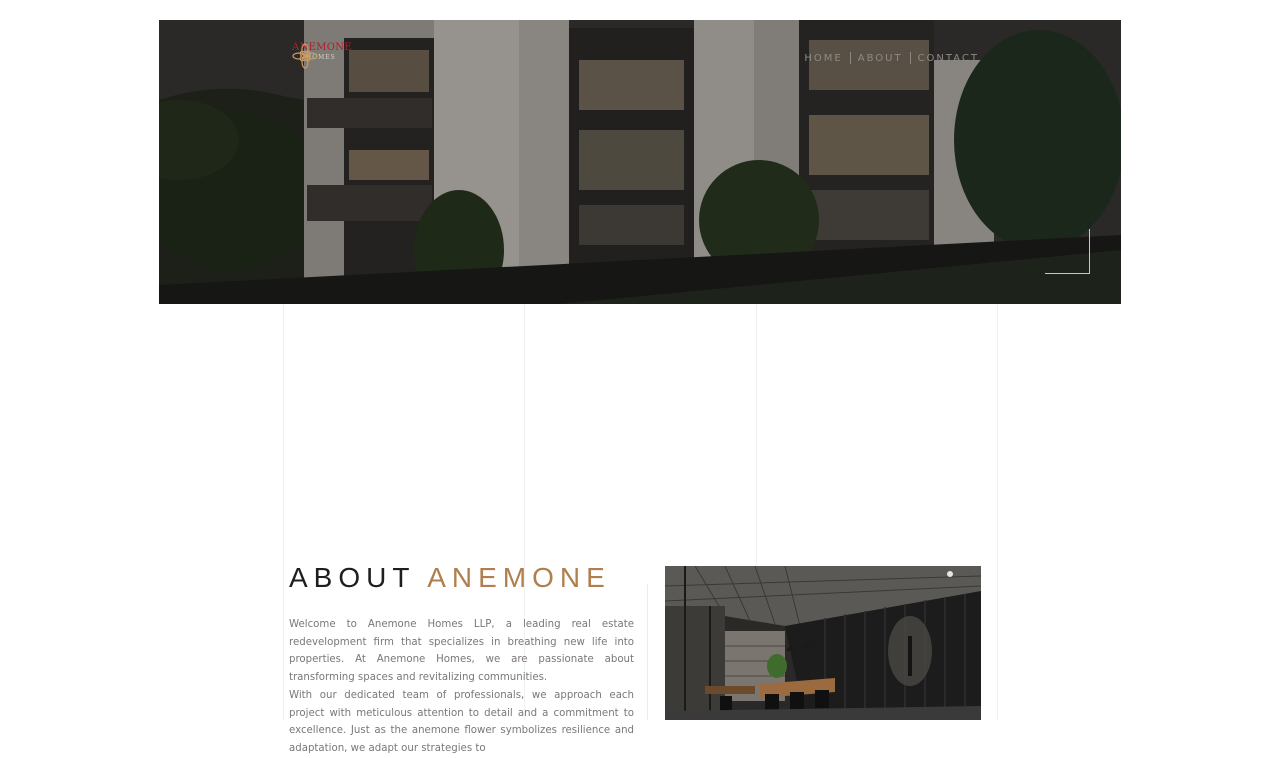  I want to click on office-render, so click(823, 643).